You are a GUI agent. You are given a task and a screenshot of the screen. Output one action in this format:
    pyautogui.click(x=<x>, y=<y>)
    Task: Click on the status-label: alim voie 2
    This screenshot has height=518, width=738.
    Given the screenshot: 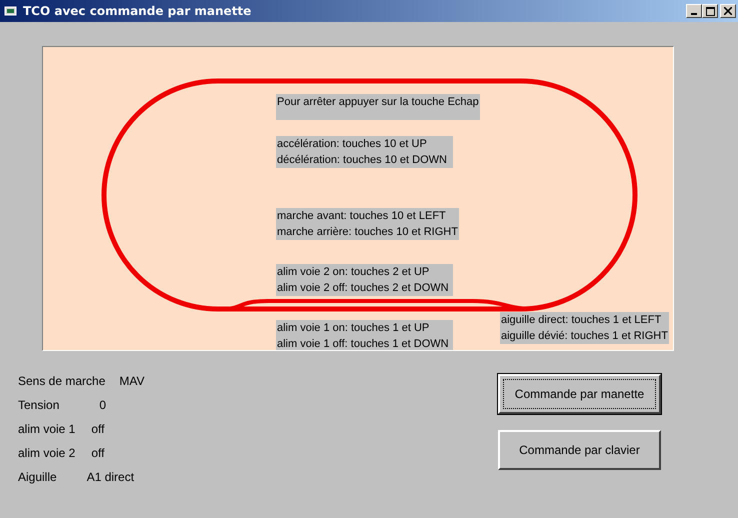 What is the action you would take?
    pyautogui.click(x=47, y=453)
    